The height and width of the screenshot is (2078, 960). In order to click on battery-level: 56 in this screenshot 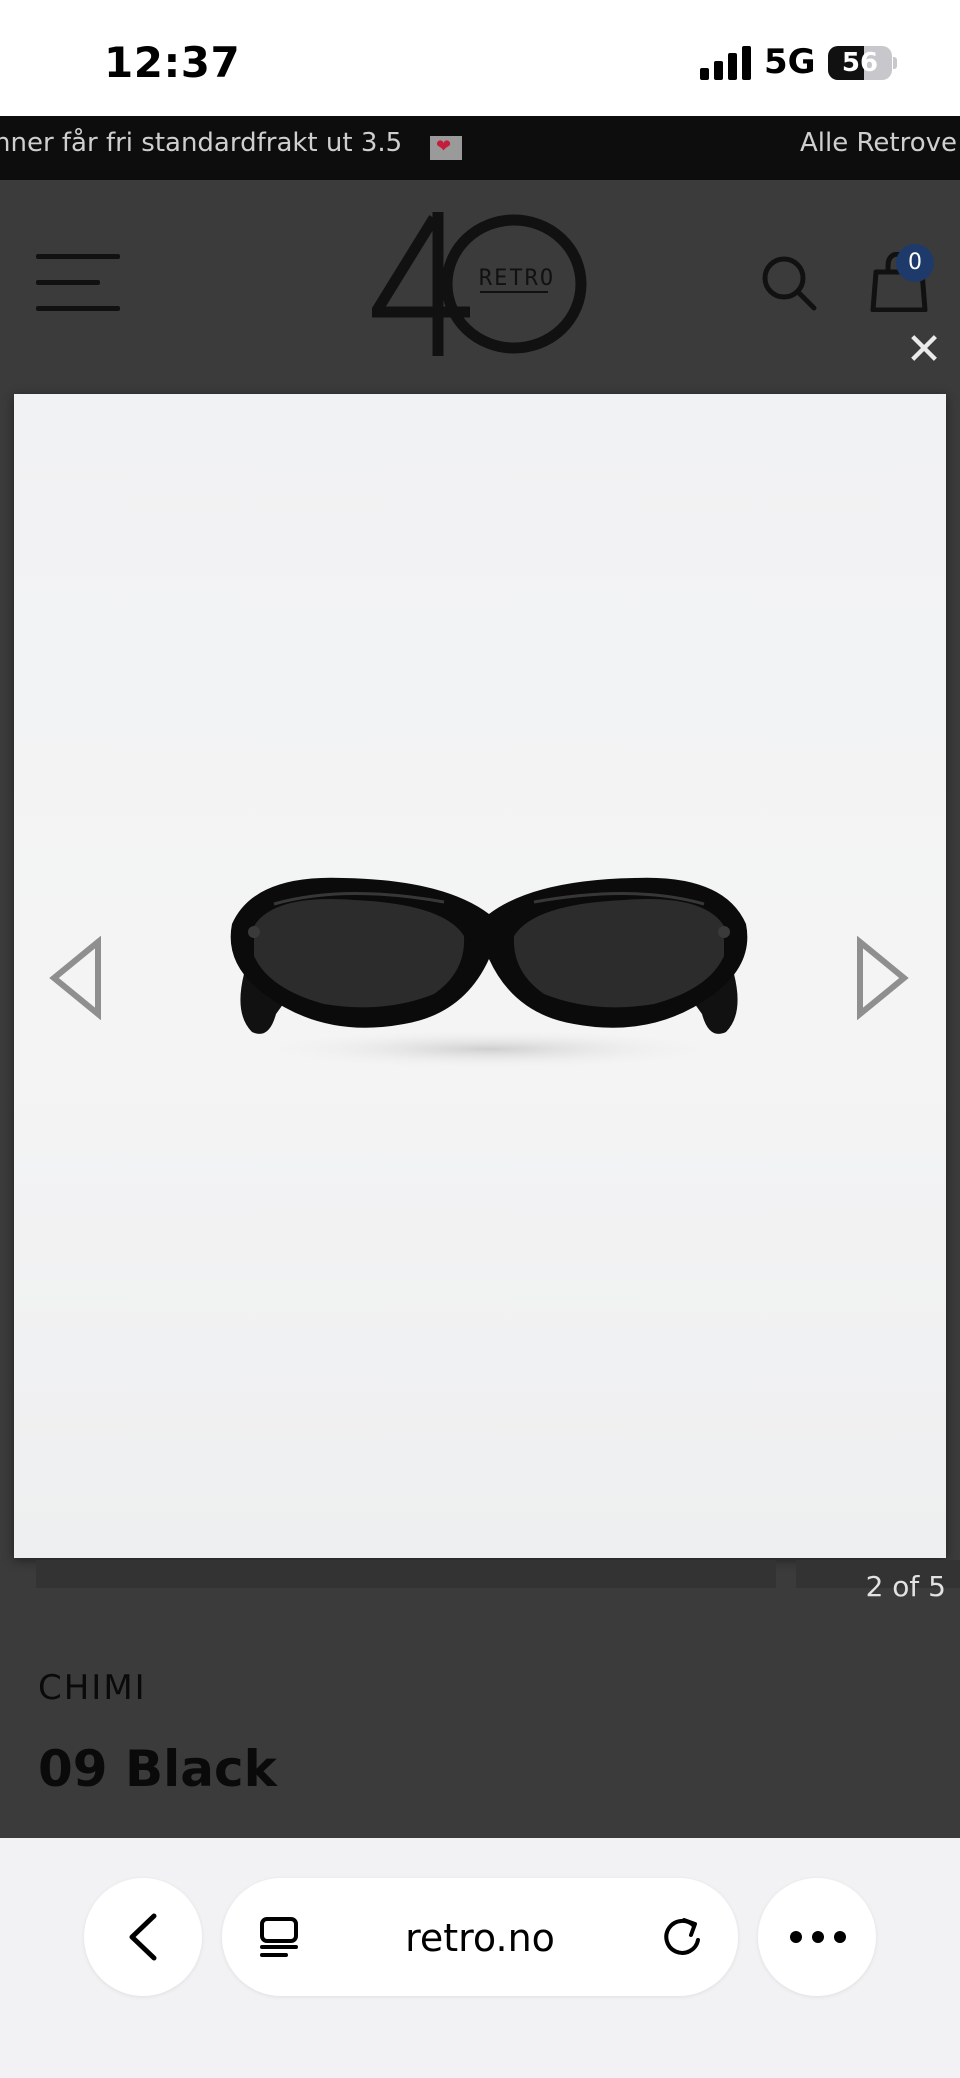, I will do `click(860, 63)`.